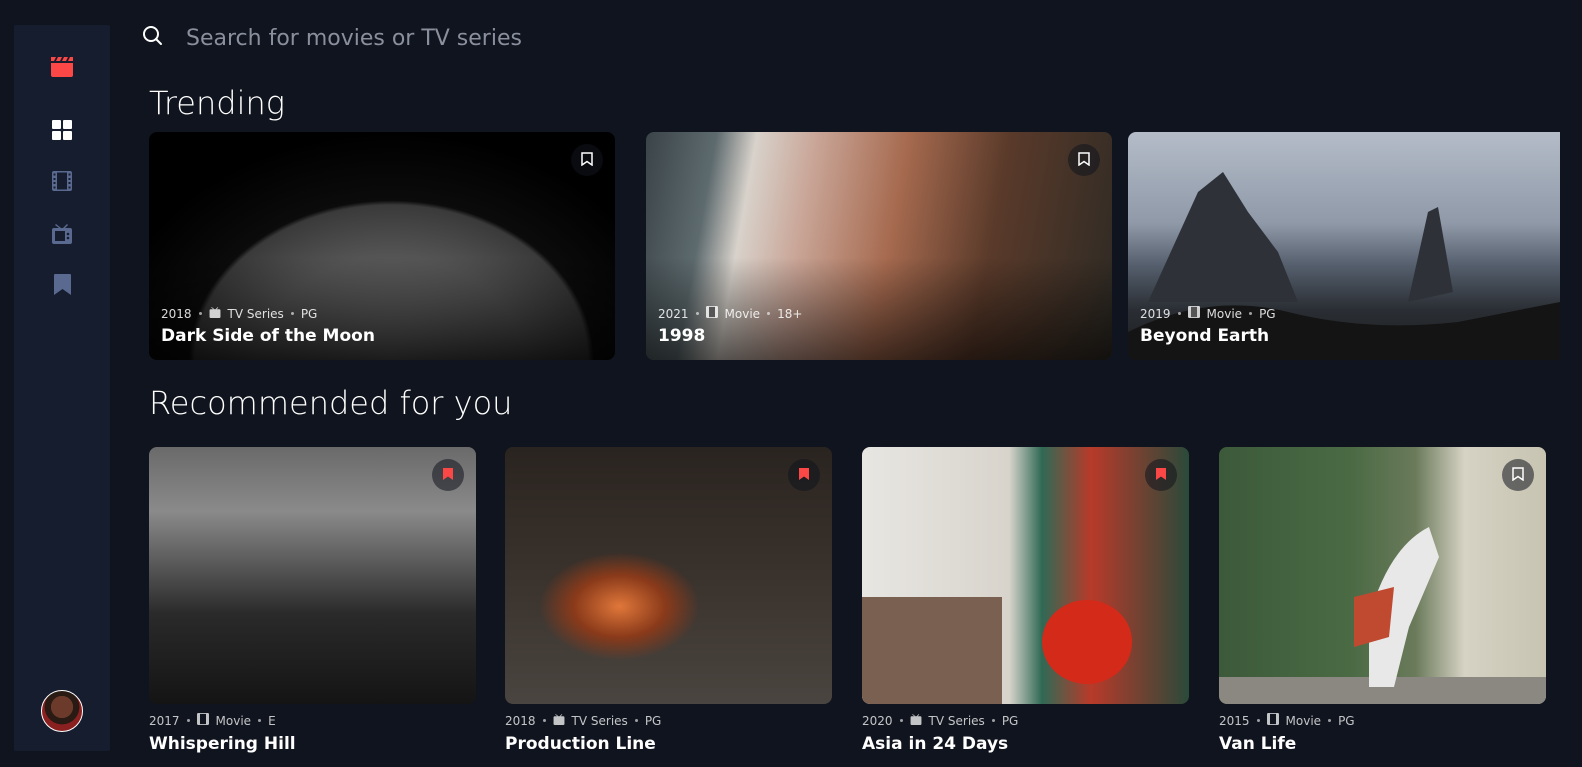 The width and height of the screenshot is (1582, 767). What do you see at coordinates (536, 38) in the screenshot?
I see `search-input` at bounding box center [536, 38].